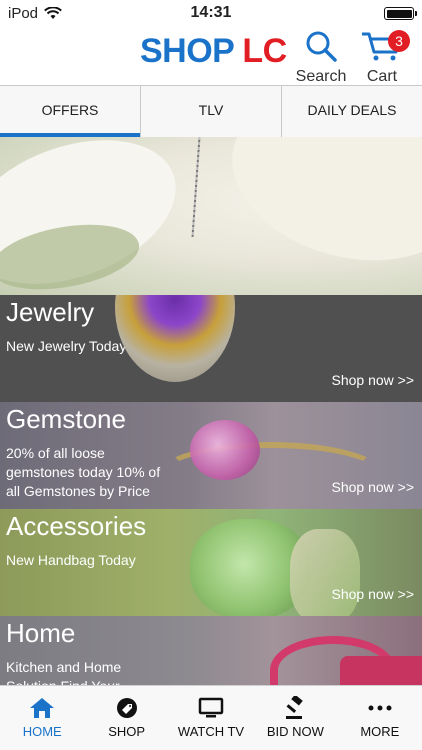 The image size is (422, 750). What do you see at coordinates (382, 76) in the screenshot?
I see `cart-label: Cart` at bounding box center [382, 76].